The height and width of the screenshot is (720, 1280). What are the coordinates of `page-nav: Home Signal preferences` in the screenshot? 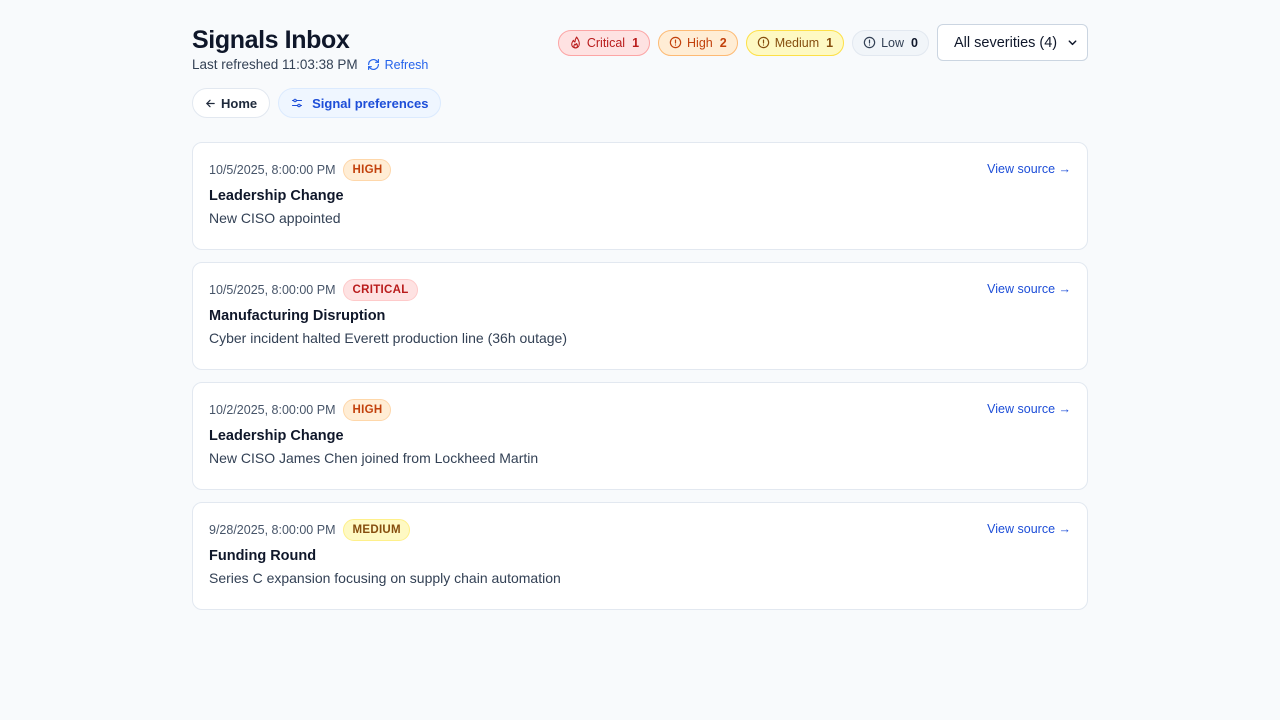 It's located at (640, 103).